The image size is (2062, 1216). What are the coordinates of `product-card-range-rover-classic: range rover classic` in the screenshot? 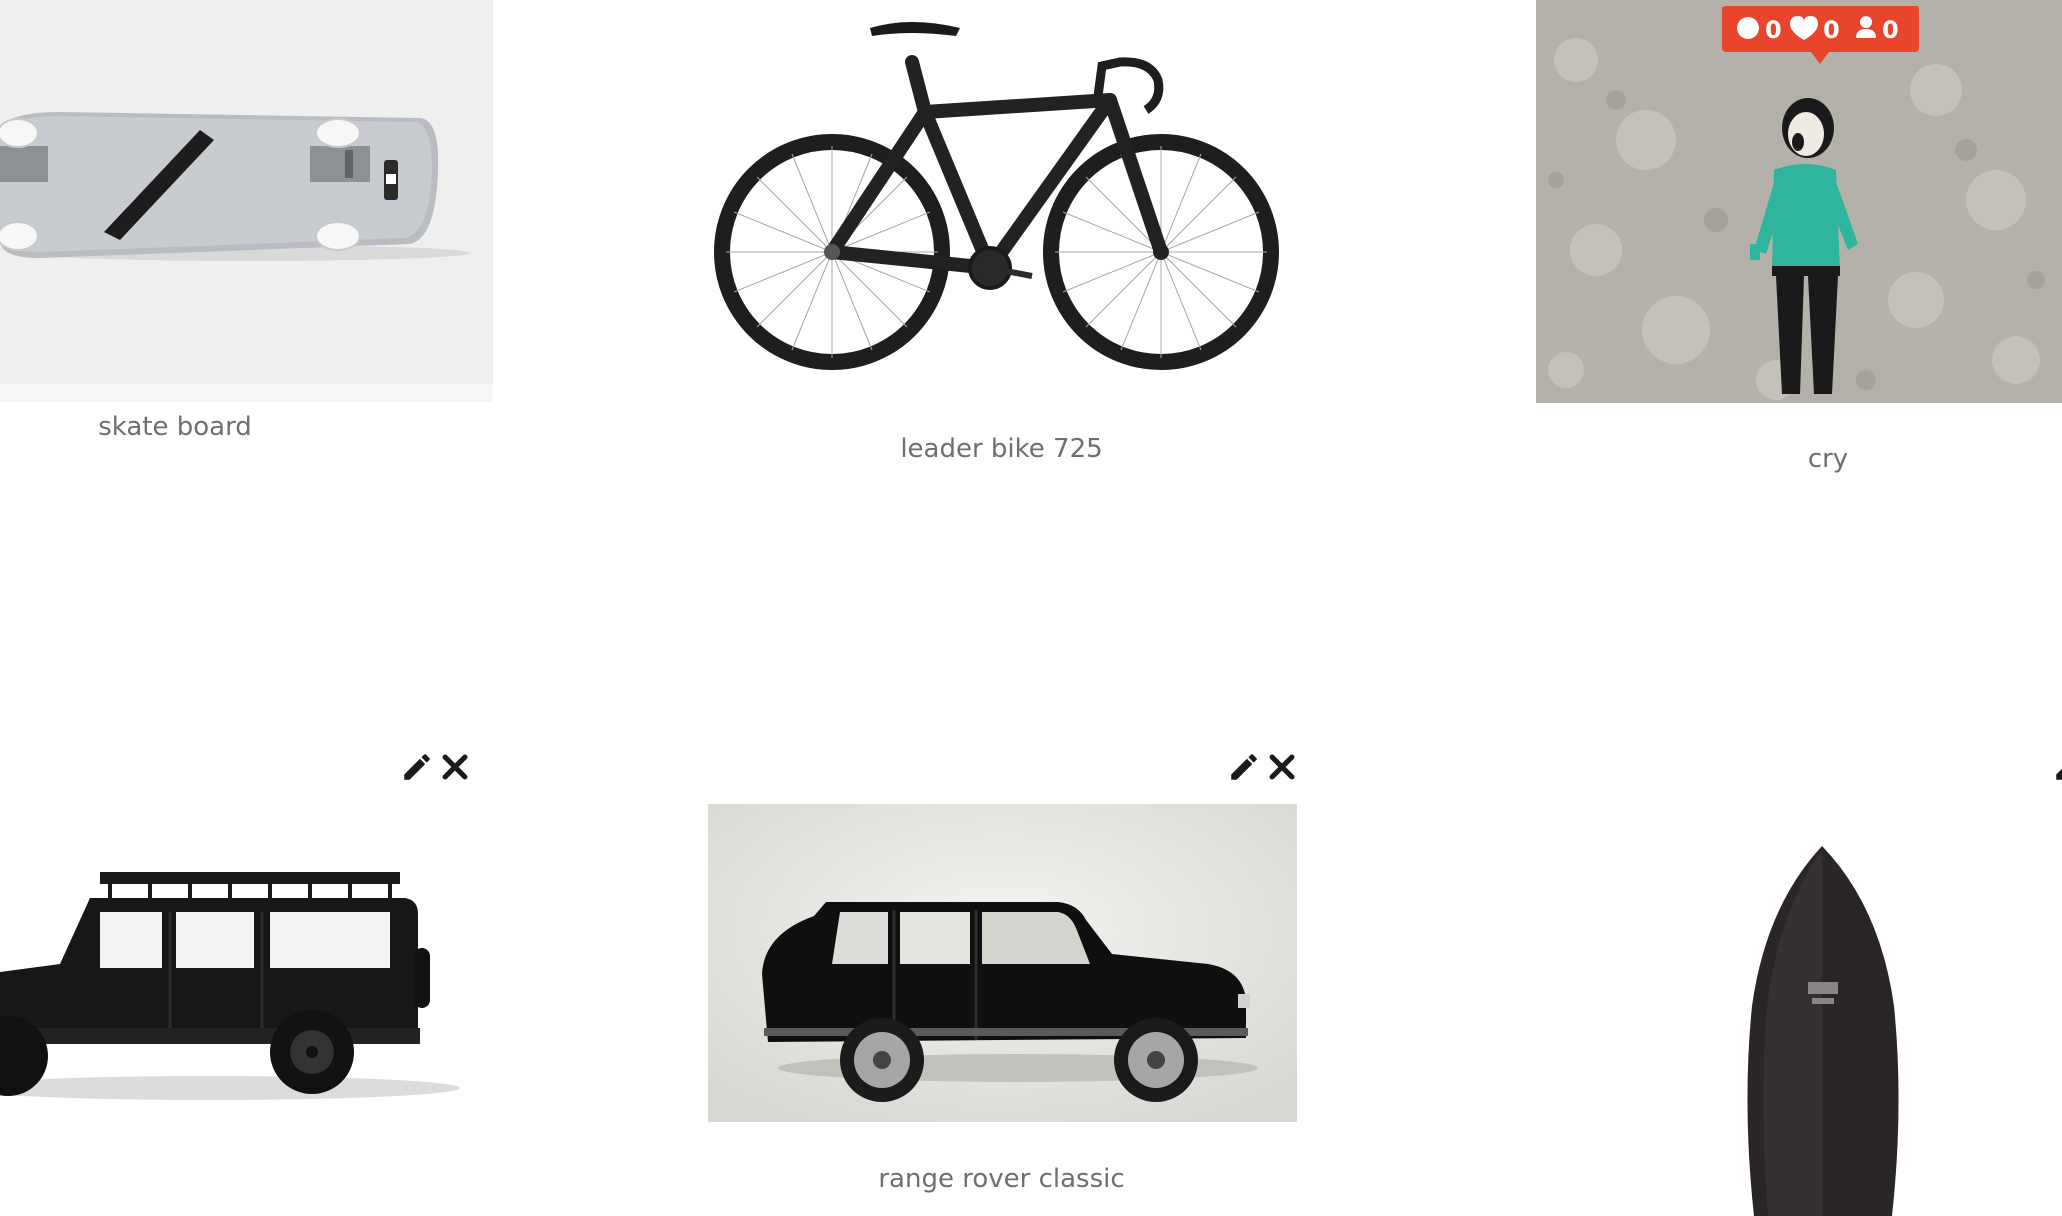 It's located at (1005, 980).